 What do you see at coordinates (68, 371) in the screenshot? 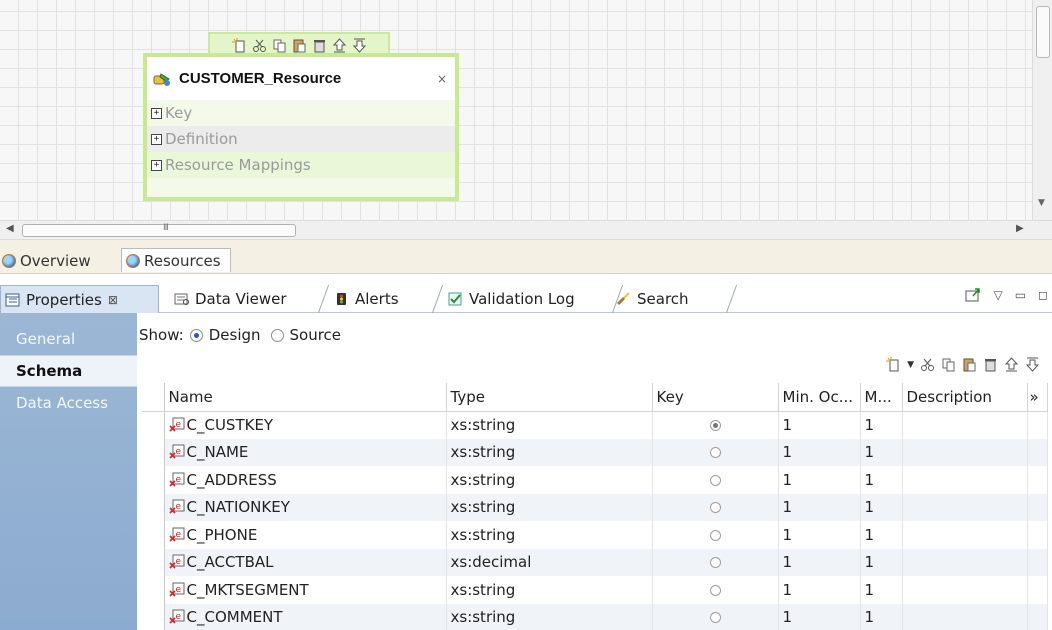
I see `side-tab-schema: Schema` at bounding box center [68, 371].